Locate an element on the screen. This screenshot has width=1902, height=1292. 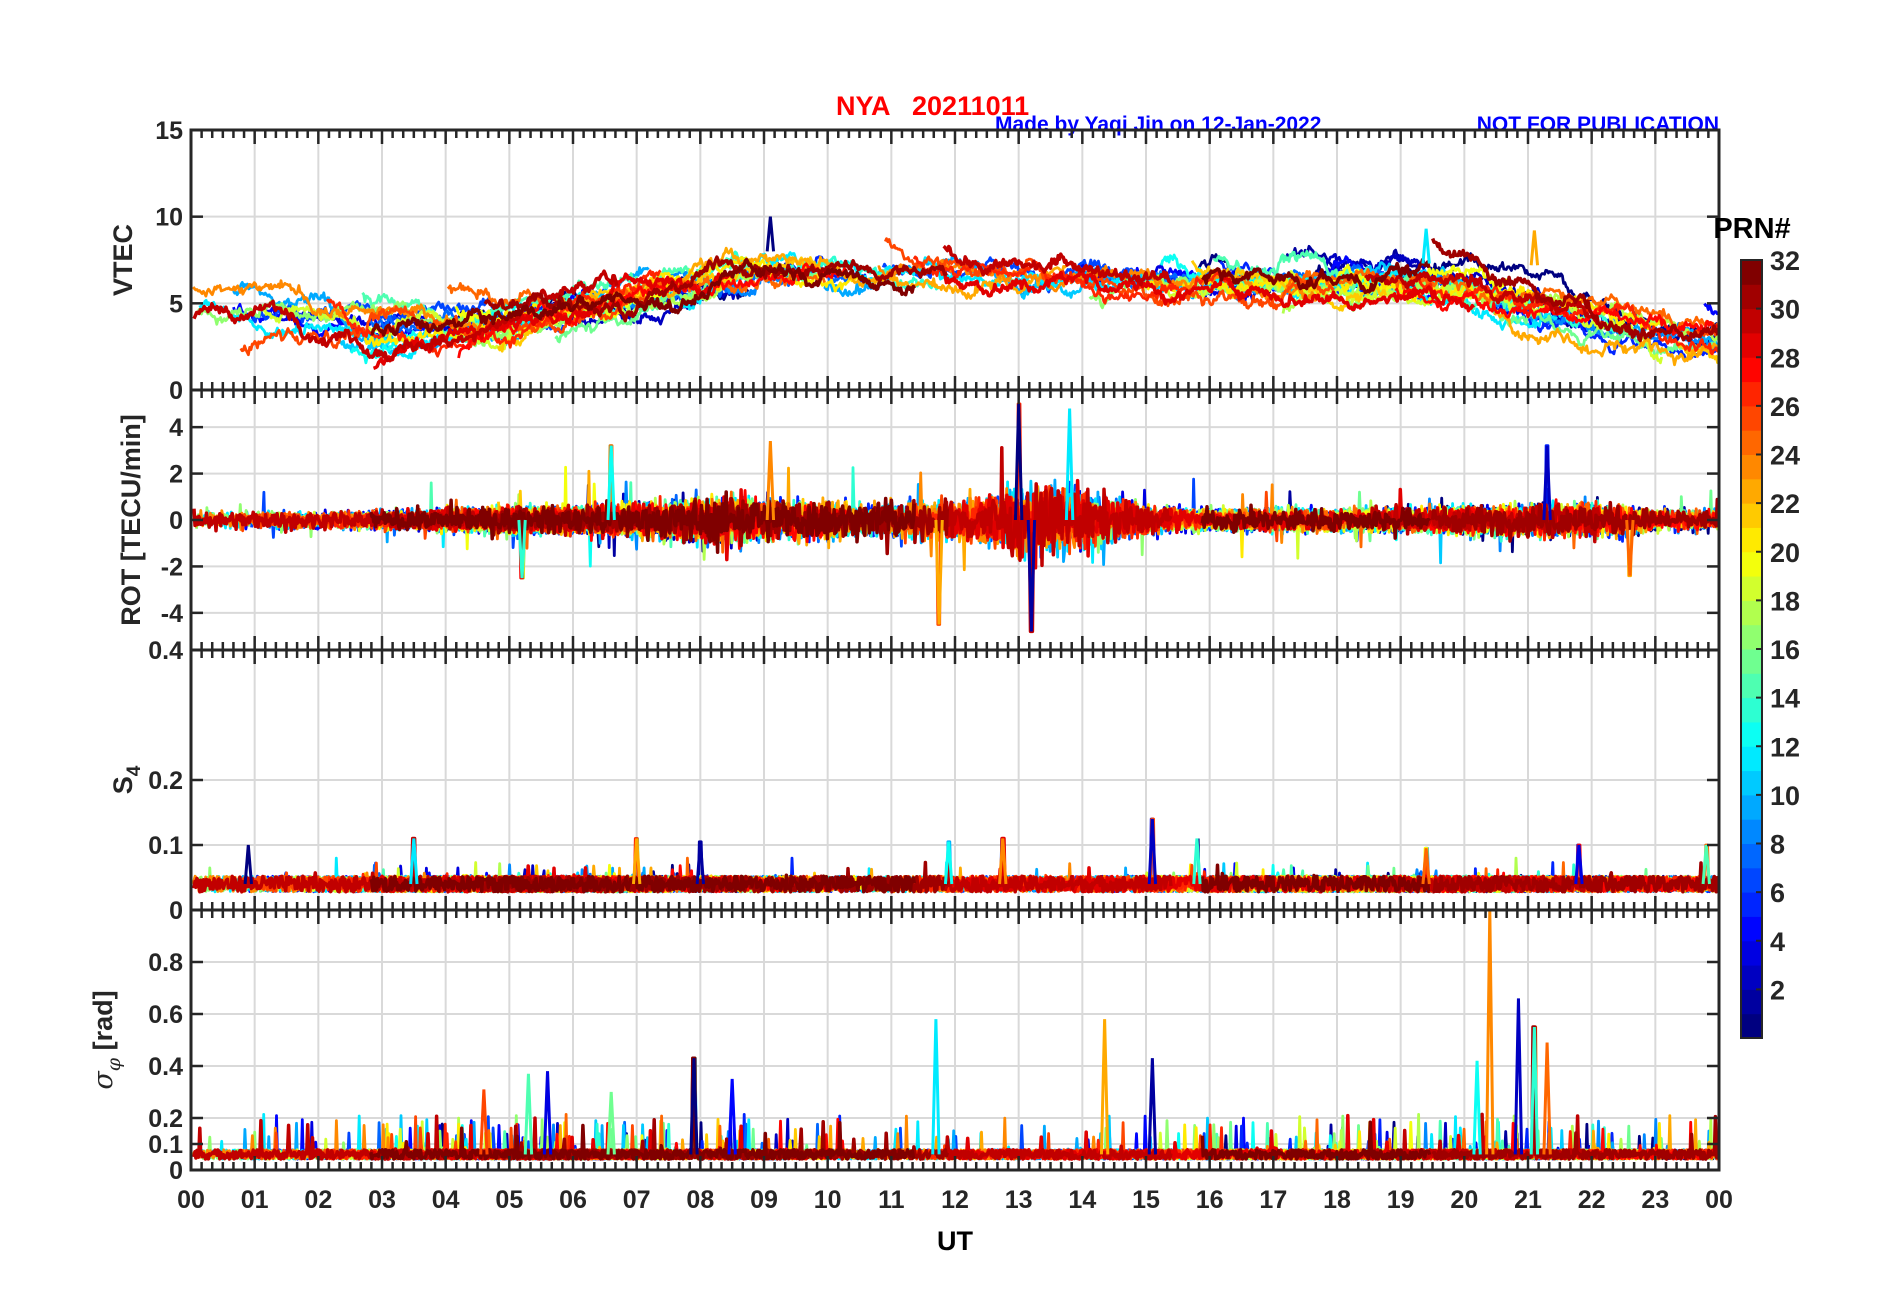
y-axis-label: σφ [rad] is located at coordinates (106, 1039).